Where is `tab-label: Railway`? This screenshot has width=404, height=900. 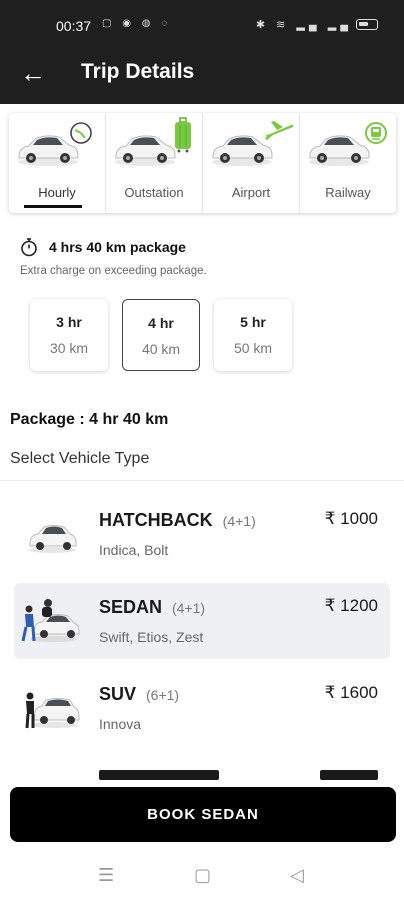
tab-label: Railway is located at coordinates (348, 192).